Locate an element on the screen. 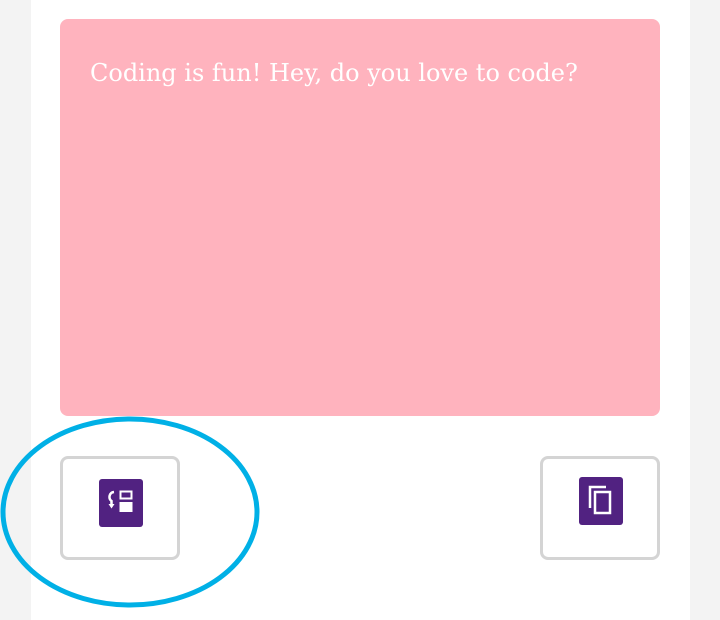 Image resolution: width=720 pixels, height=620 pixels. swap-layout-icon is located at coordinates (121, 503).